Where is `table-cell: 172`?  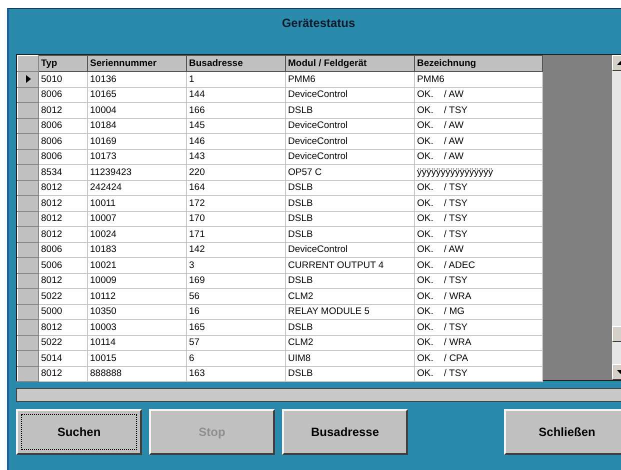
table-cell: 172 is located at coordinates (236, 203).